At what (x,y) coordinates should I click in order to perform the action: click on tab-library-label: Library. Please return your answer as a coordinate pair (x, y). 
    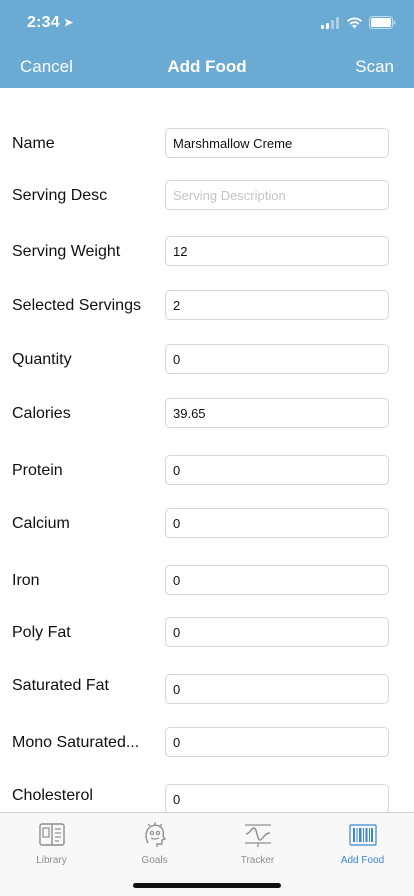
    Looking at the image, I should click on (51, 860).